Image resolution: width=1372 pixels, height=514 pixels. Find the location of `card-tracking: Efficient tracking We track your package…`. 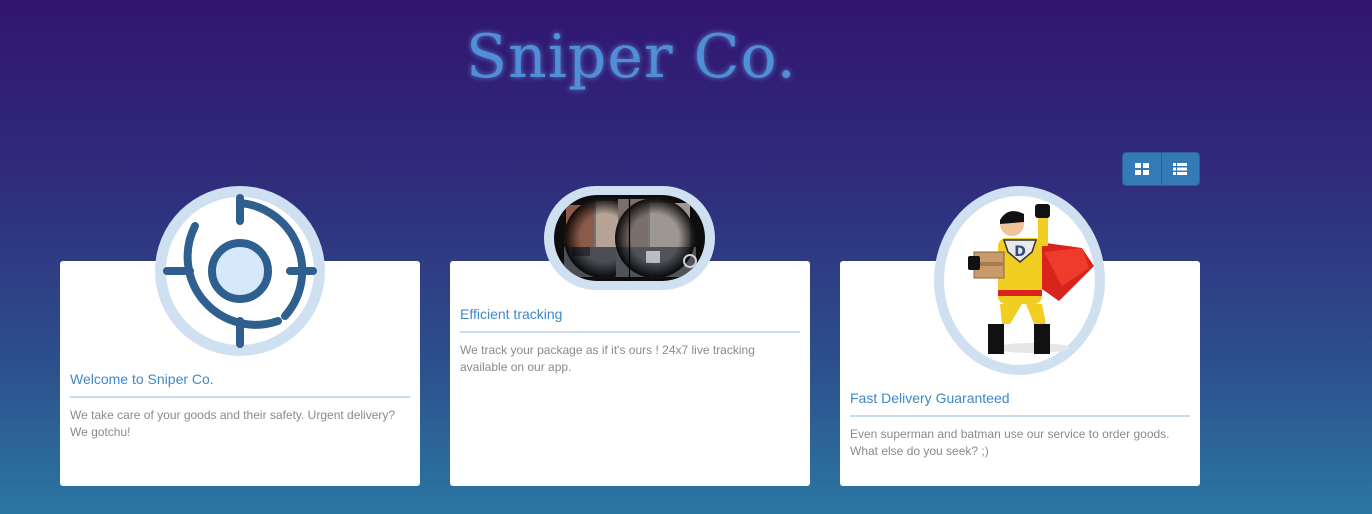

card-tracking: Efficient tracking We track your package… is located at coordinates (630, 373).